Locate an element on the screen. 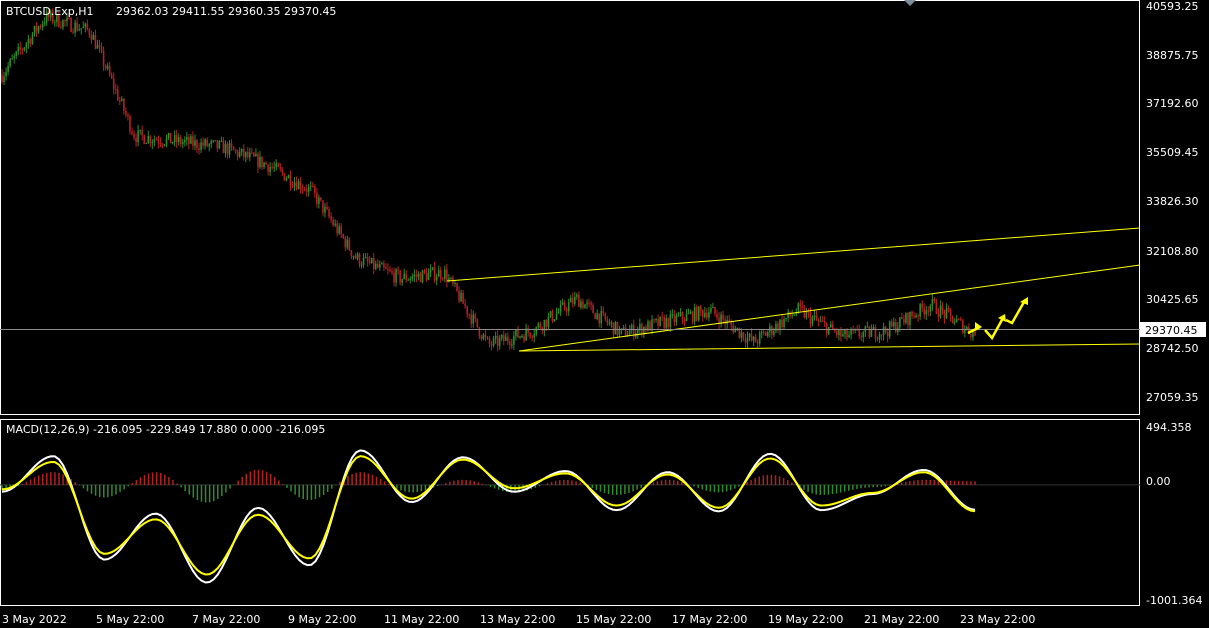 This screenshot has height=628, width=1209. symbol-label: BTCUSD.Exp,H1 is located at coordinates (50, 11).